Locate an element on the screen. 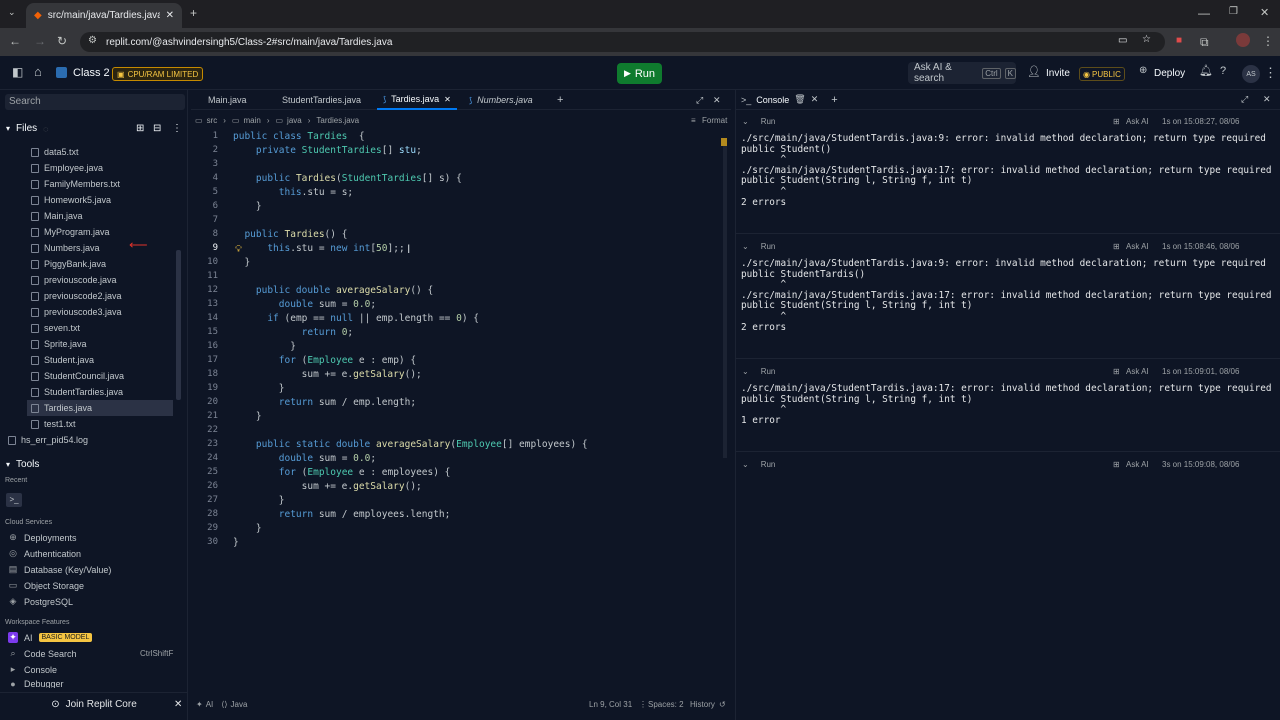 Image resolution: width=1280 pixels, height=720 pixels. file-item: previouscode3.java is located at coordinates (100, 312).